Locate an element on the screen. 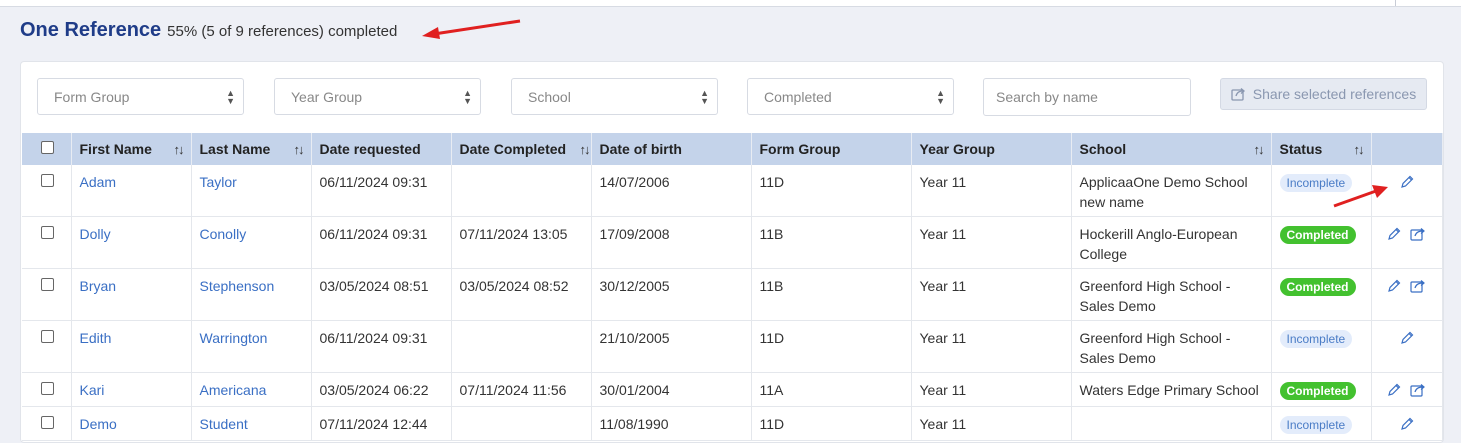 Image resolution: width=1461 pixels, height=443 pixels. column-label: First Name is located at coordinates (115, 149).